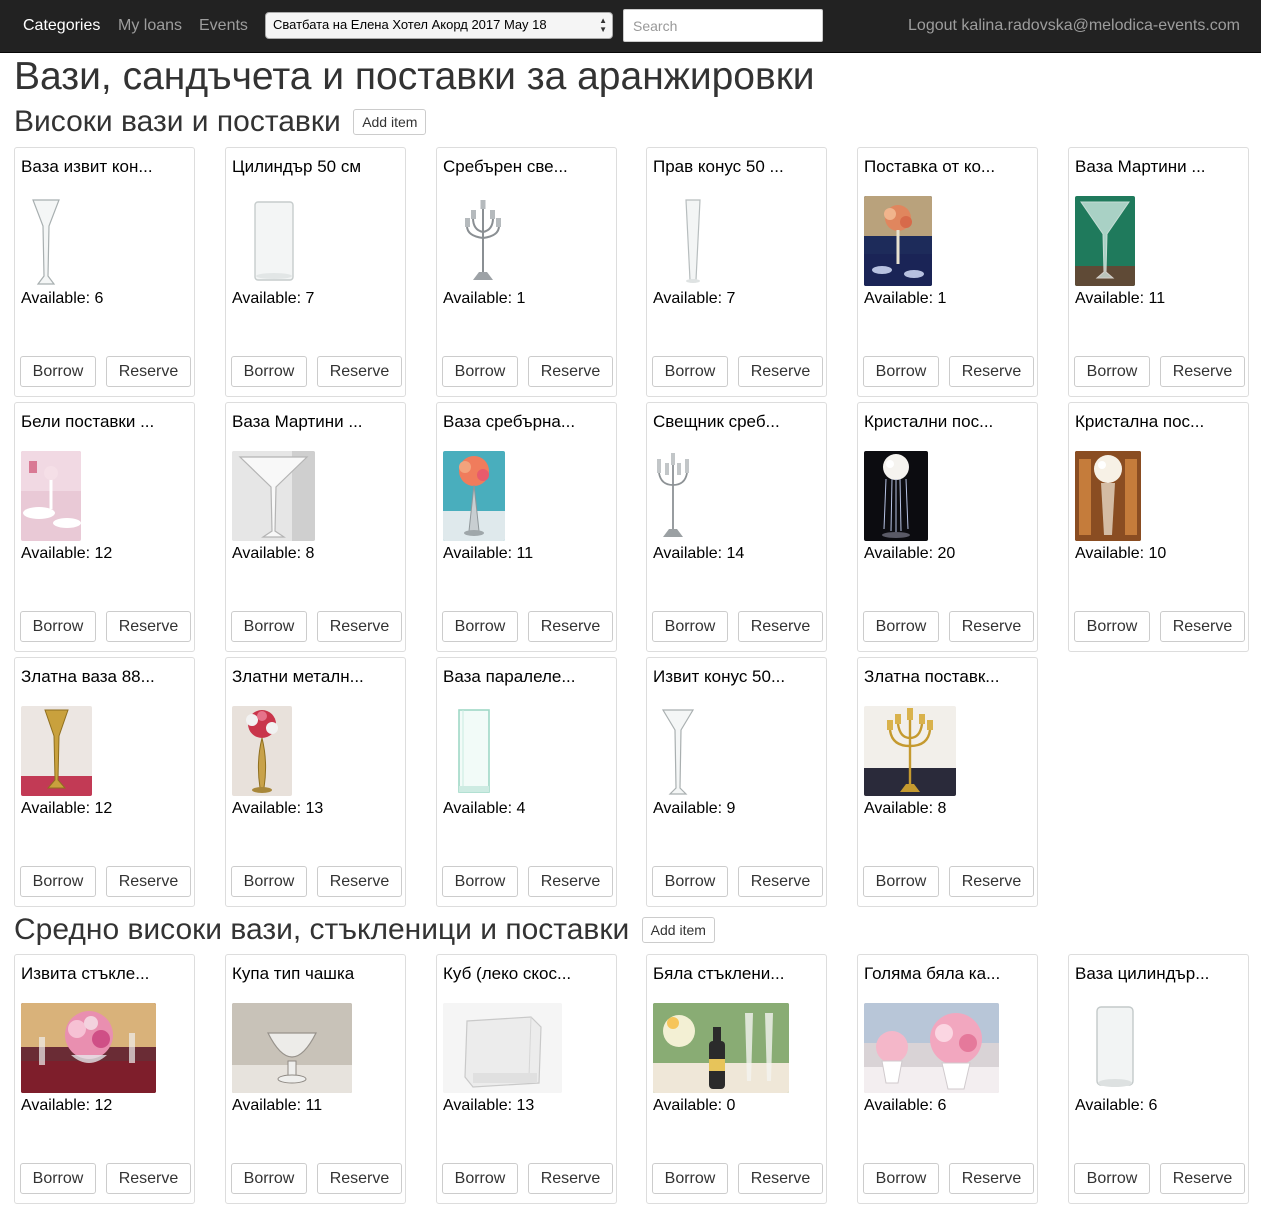 The width and height of the screenshot is (1261, 1210). Describe the element at coordinates (177, 121) in the screenshot. I see `section-title: Високи вази и поставки` at that location.